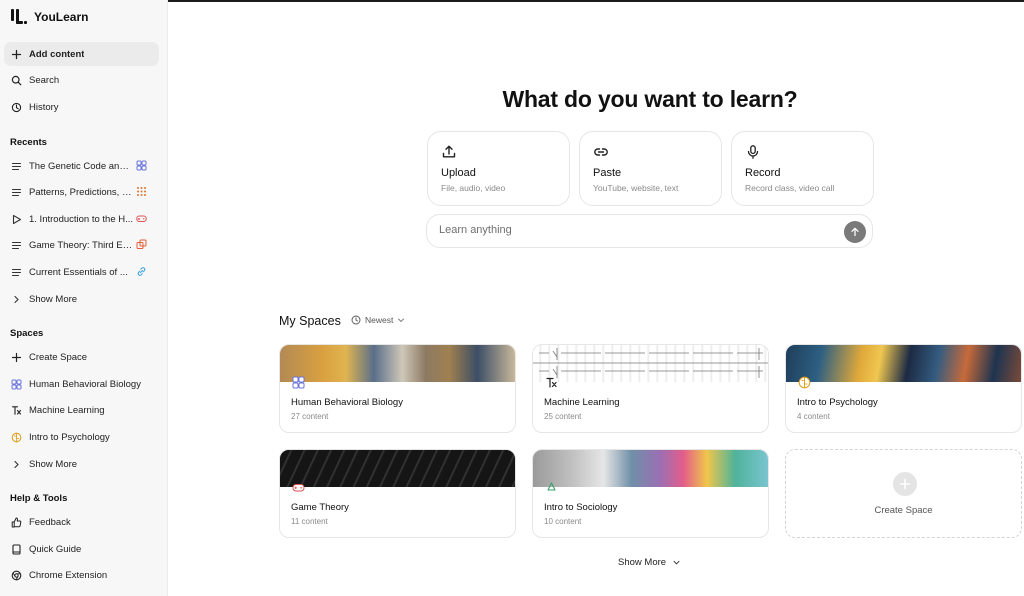 This screenshot has width=1024, height=596. I want to click on space-count: 25 content, so click(563, 416).